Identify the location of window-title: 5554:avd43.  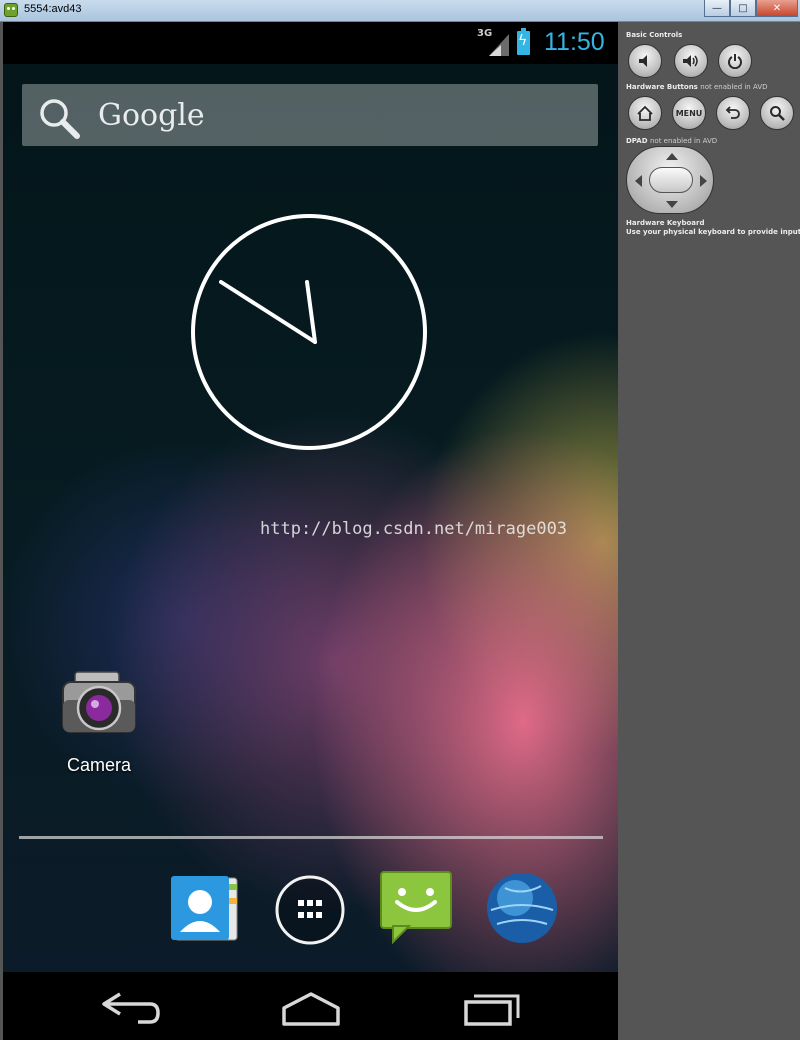
(53, 9).